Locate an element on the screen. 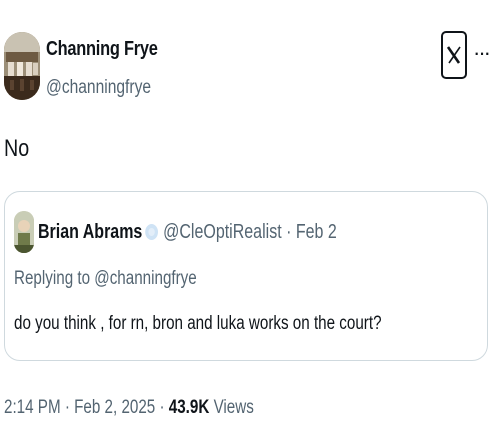 The width and height of the screenshot is (500, 440). quoted-author-handle: @CleOptiRealist is located at coordinates (222, 232).